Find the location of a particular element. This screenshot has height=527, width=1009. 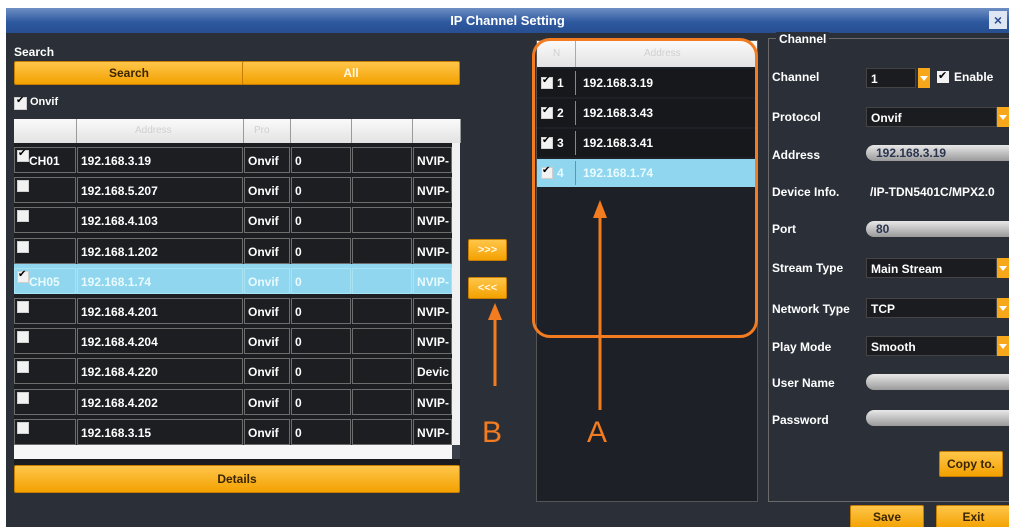

protocol-label: Protocol is located at coordinates (796, 117).